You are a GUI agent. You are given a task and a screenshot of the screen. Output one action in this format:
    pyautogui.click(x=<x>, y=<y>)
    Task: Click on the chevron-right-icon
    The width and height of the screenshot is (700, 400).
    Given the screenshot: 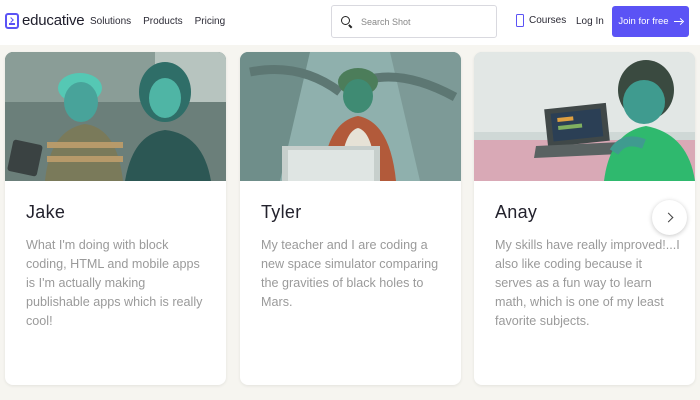 What is the action you would take?
    pyautogui.click(x=668, y=217)
    